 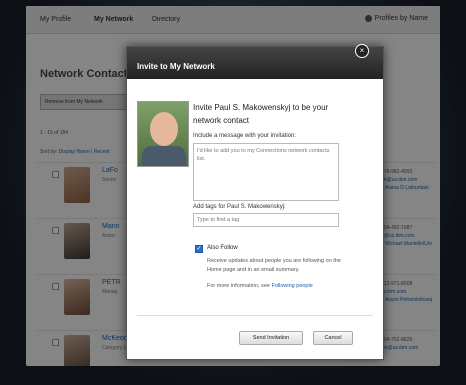 I want to click on send-invitation-button: Send Invitation, so click(x=271, y=338).